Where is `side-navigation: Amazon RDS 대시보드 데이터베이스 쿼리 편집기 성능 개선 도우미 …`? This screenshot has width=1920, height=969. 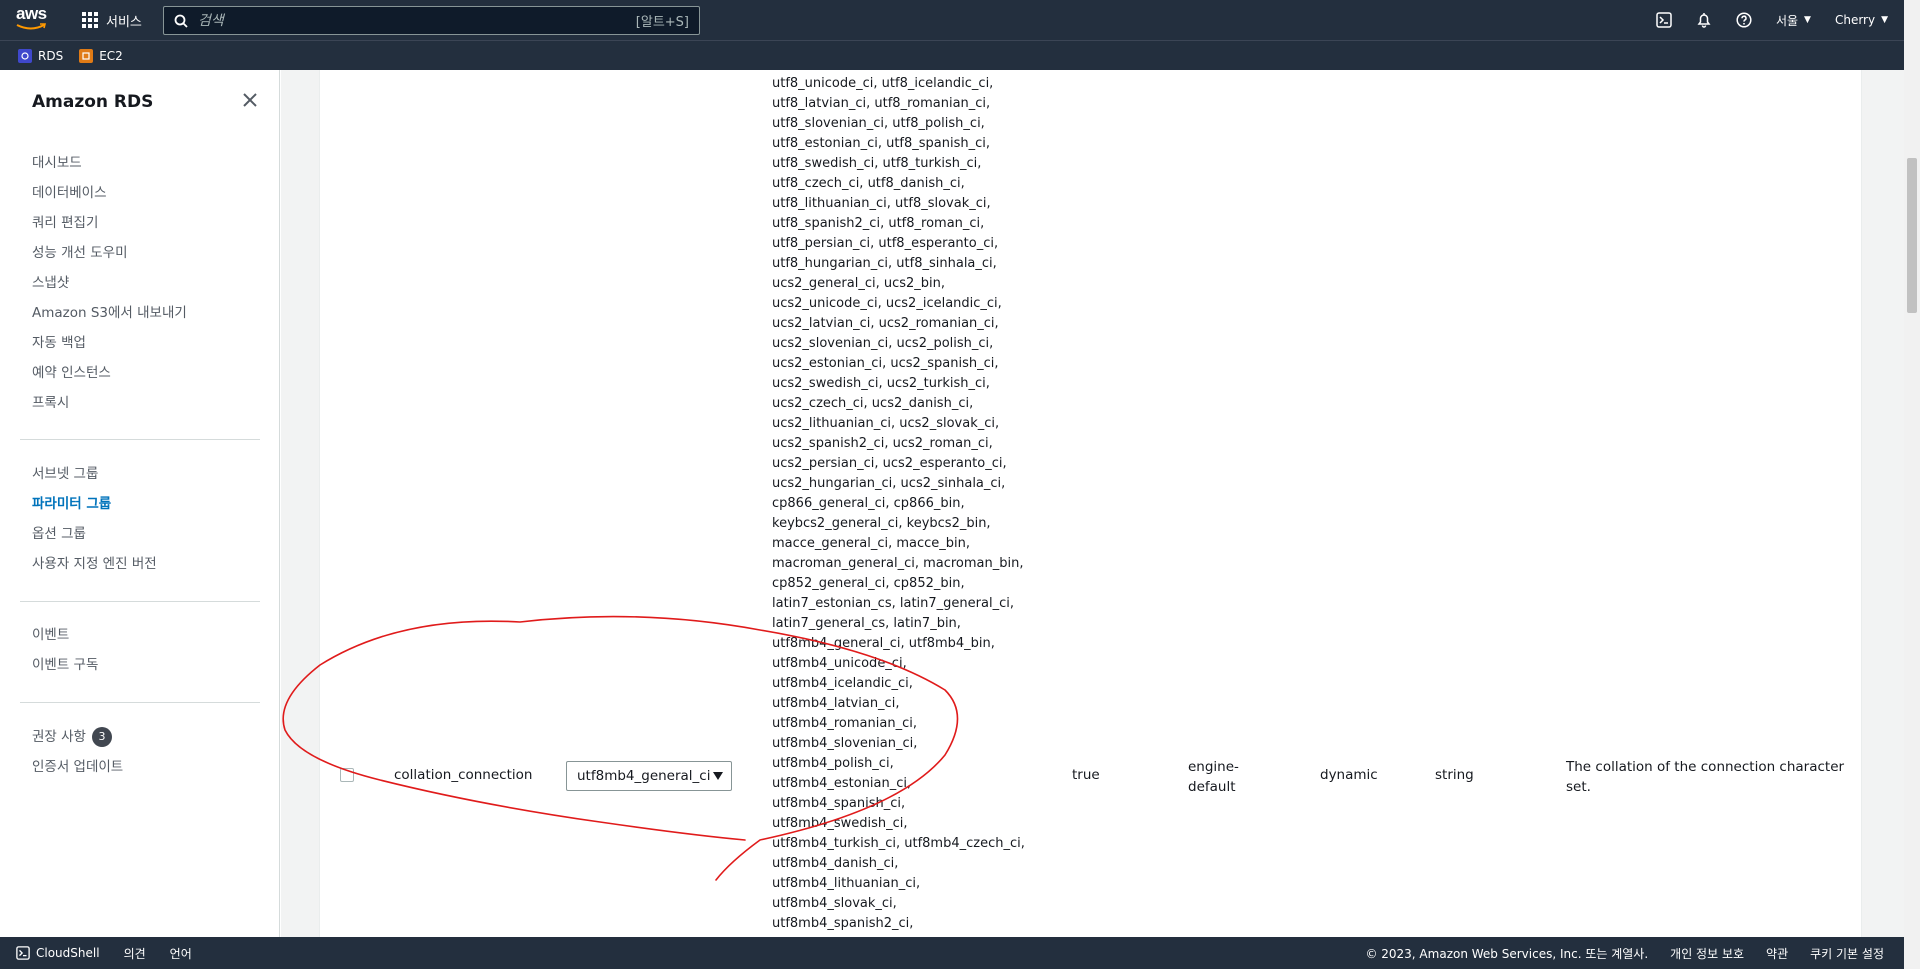 side-navigation: Amazon RDS 대시보드 데이터베이스 쿼리 편집기 성능 개선 도우미 … is located at coordinates (140, 503).